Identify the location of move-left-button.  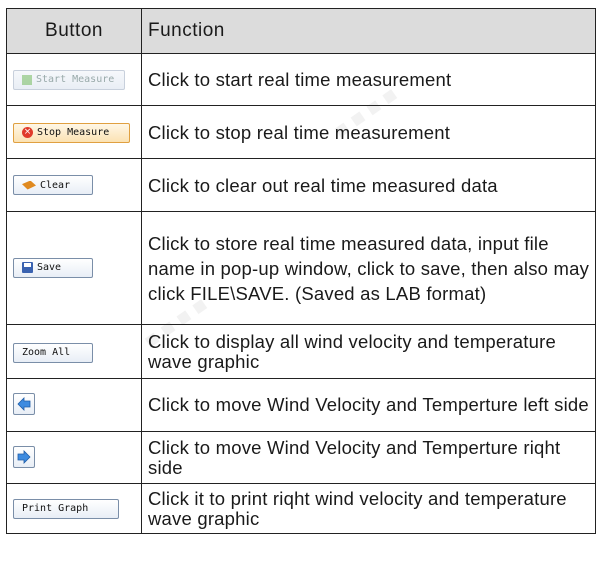
(24, 404).